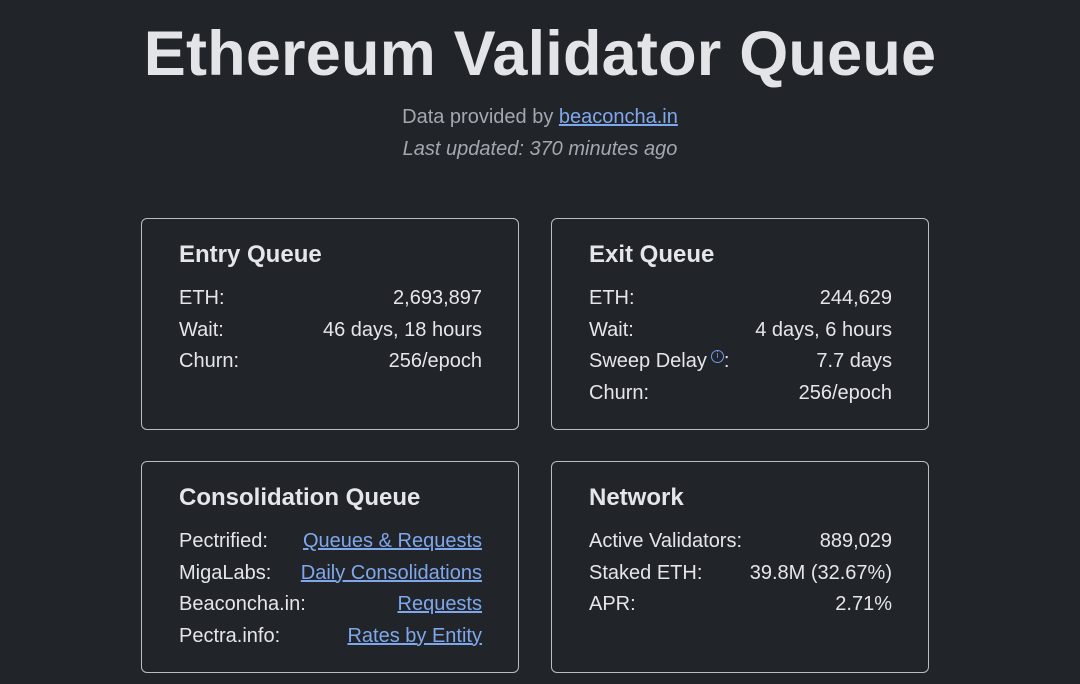 The height and width of the screenshot is (684, 1080). I want to click on apr-value: 2.71%, so click(863, 604).